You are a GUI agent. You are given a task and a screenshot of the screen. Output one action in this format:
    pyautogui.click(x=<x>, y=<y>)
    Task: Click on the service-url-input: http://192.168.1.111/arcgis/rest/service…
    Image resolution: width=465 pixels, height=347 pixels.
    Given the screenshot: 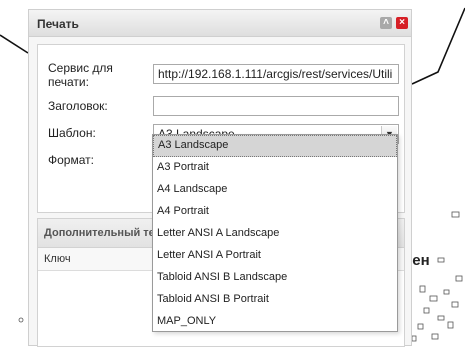 What is the action you would take?
    pyautogui.click(x=276, y=74)
    